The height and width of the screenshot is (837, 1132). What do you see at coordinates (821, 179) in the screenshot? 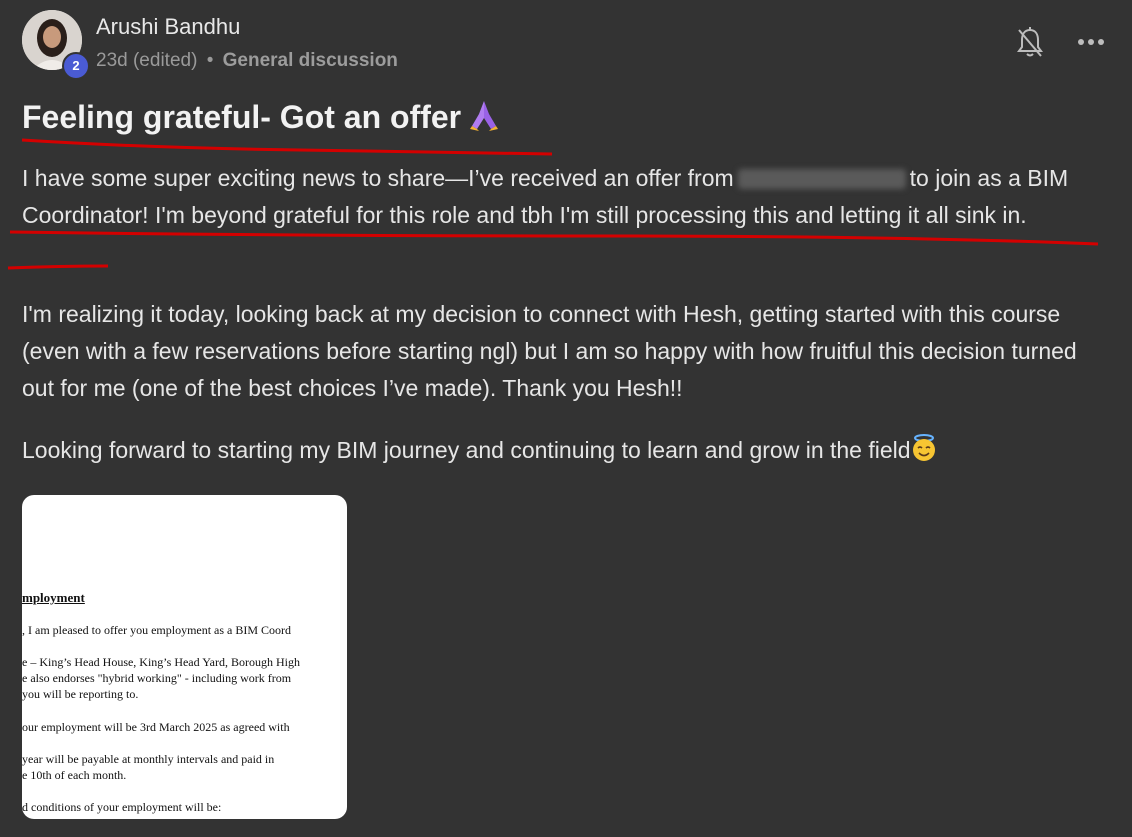
I see `redacted-company-name` at bounding box center [821, 179].